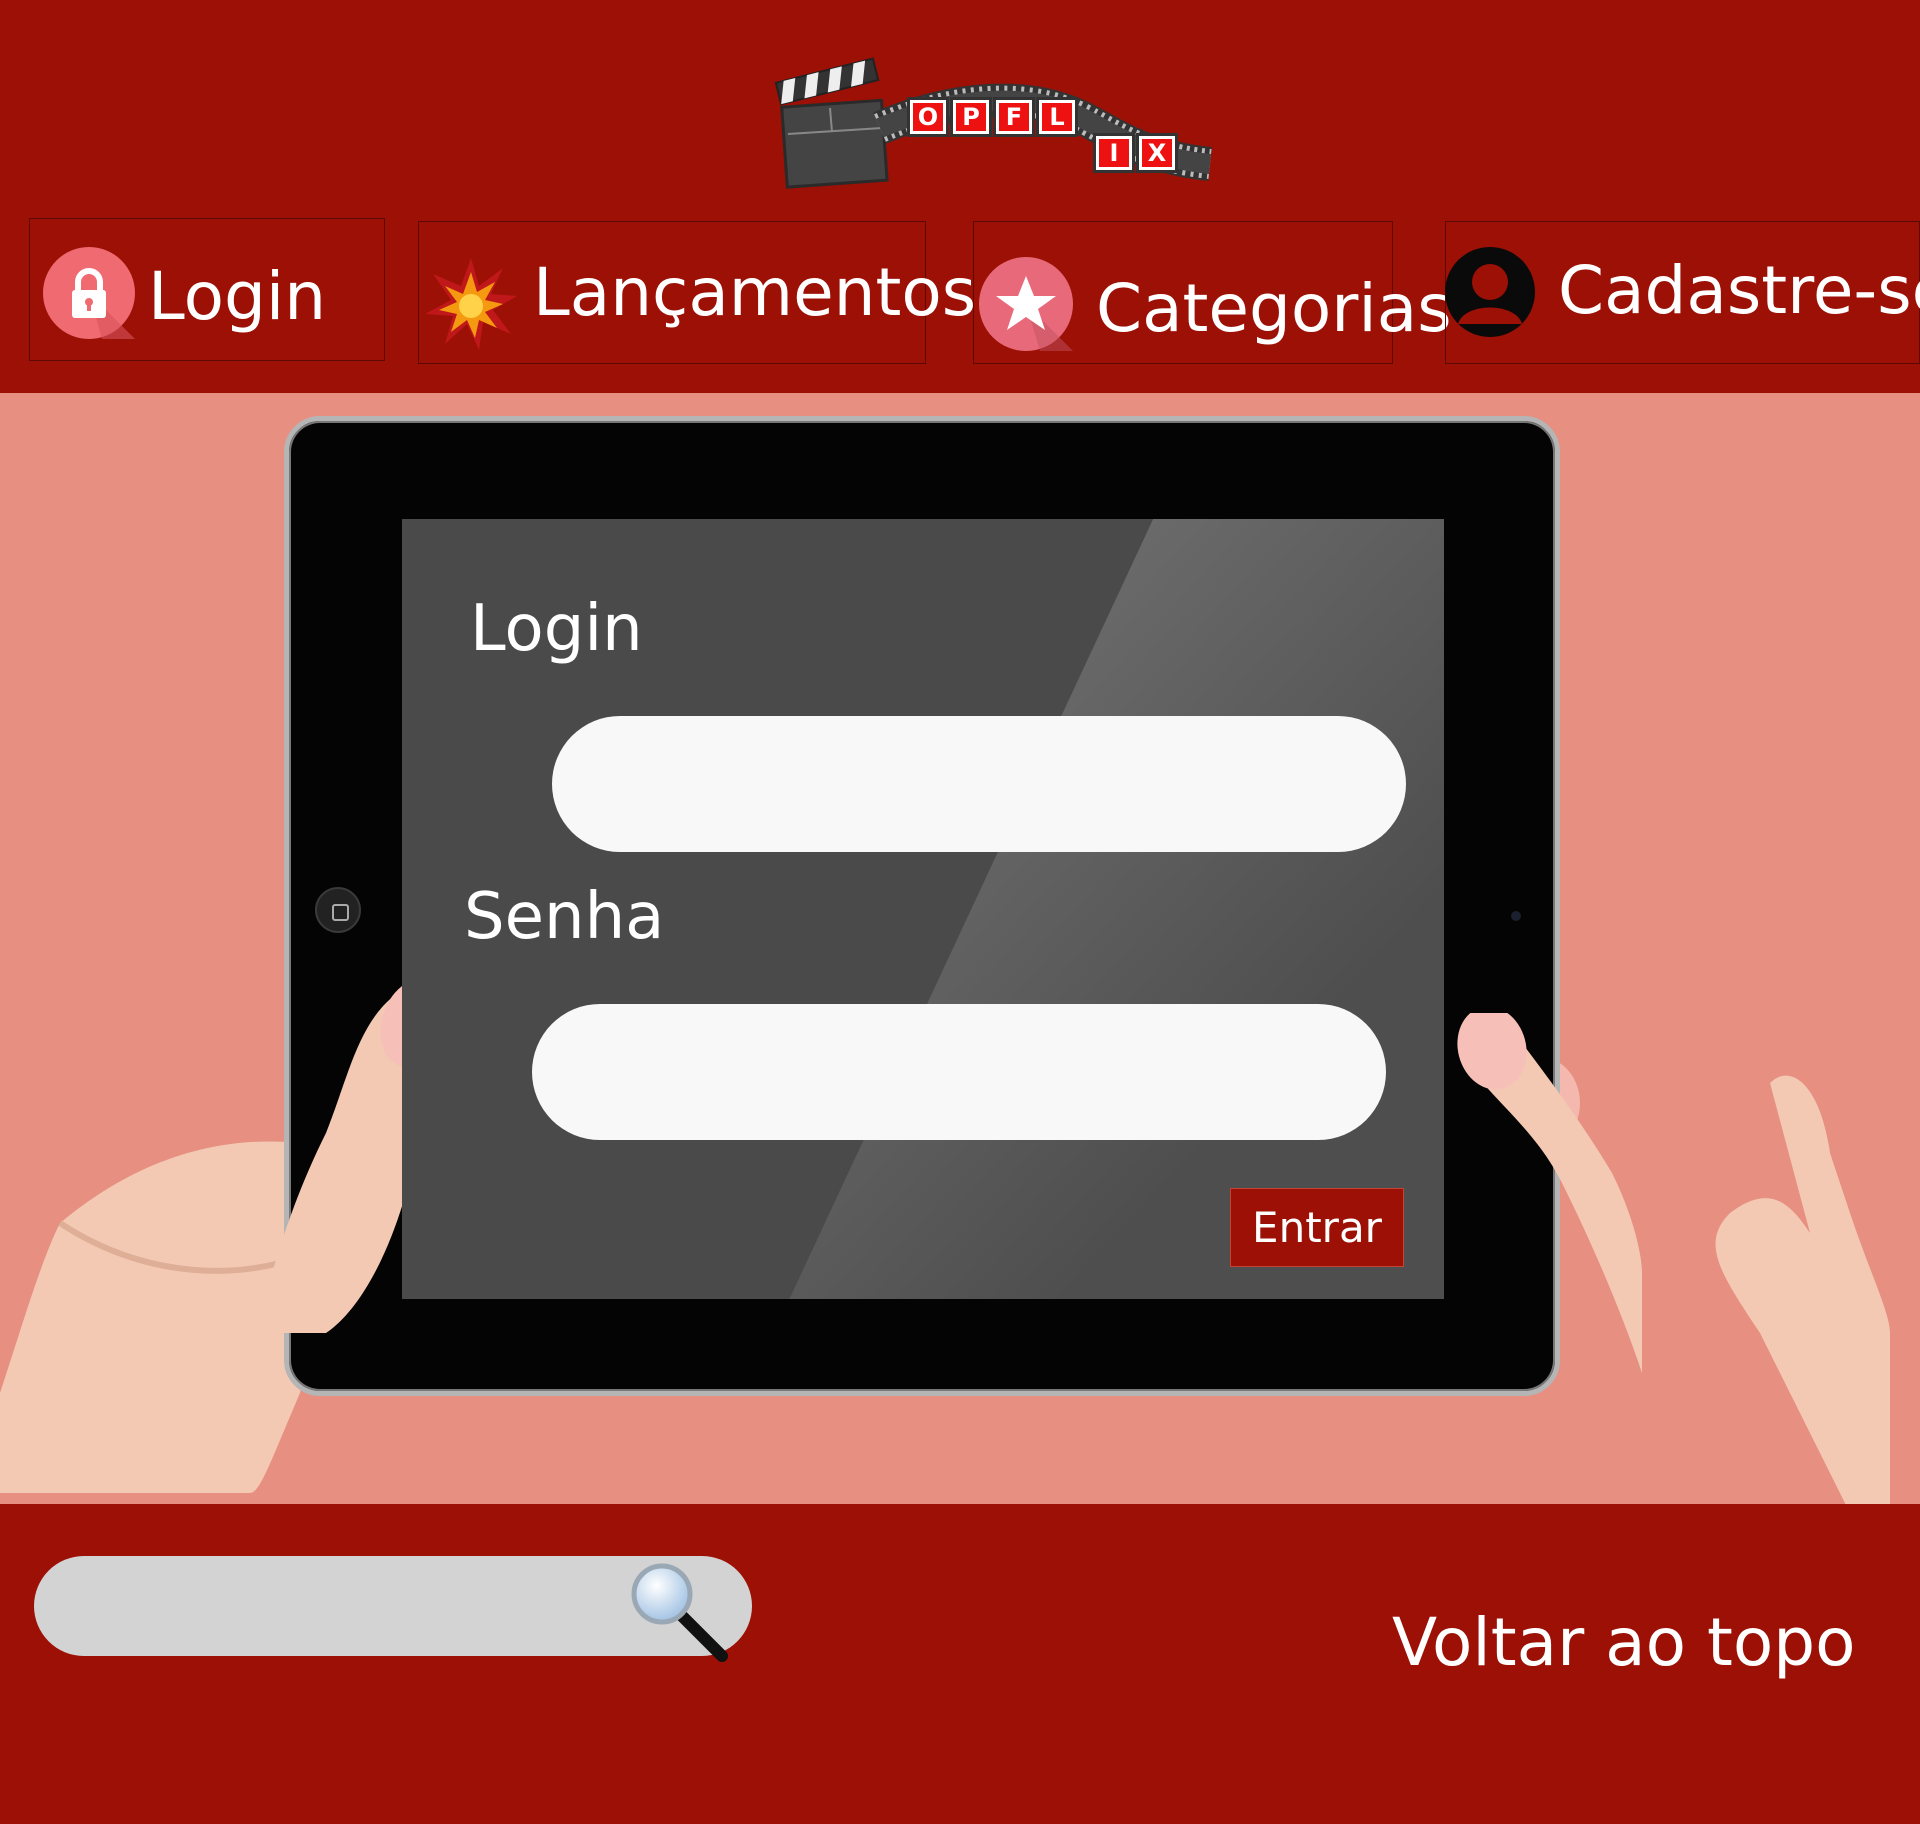 This screenshot has height=1824, width=1920. I want to click on opflix-logo: O P F L I X, so click(993, 119).